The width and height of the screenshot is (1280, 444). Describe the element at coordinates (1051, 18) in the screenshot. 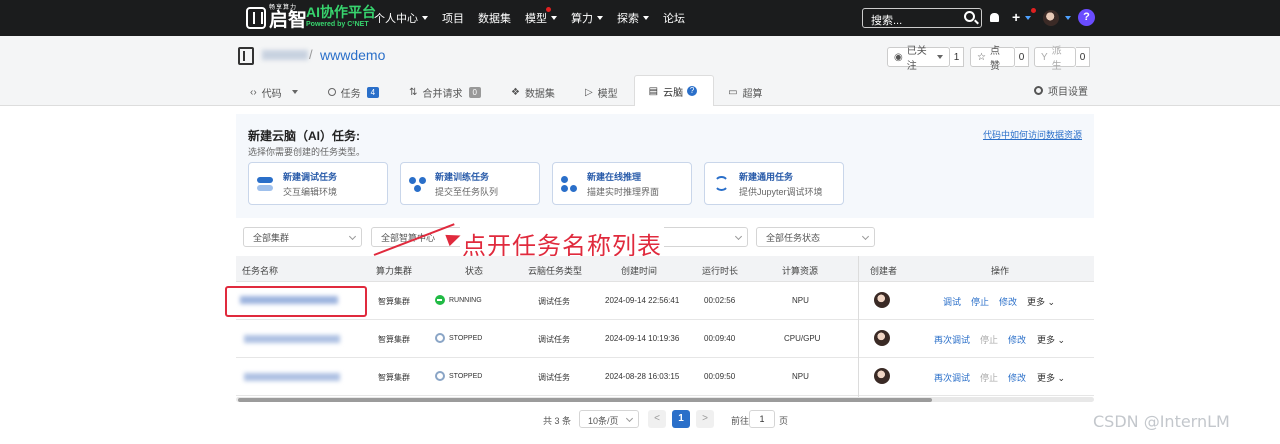

I see `user-avatar` at that location.